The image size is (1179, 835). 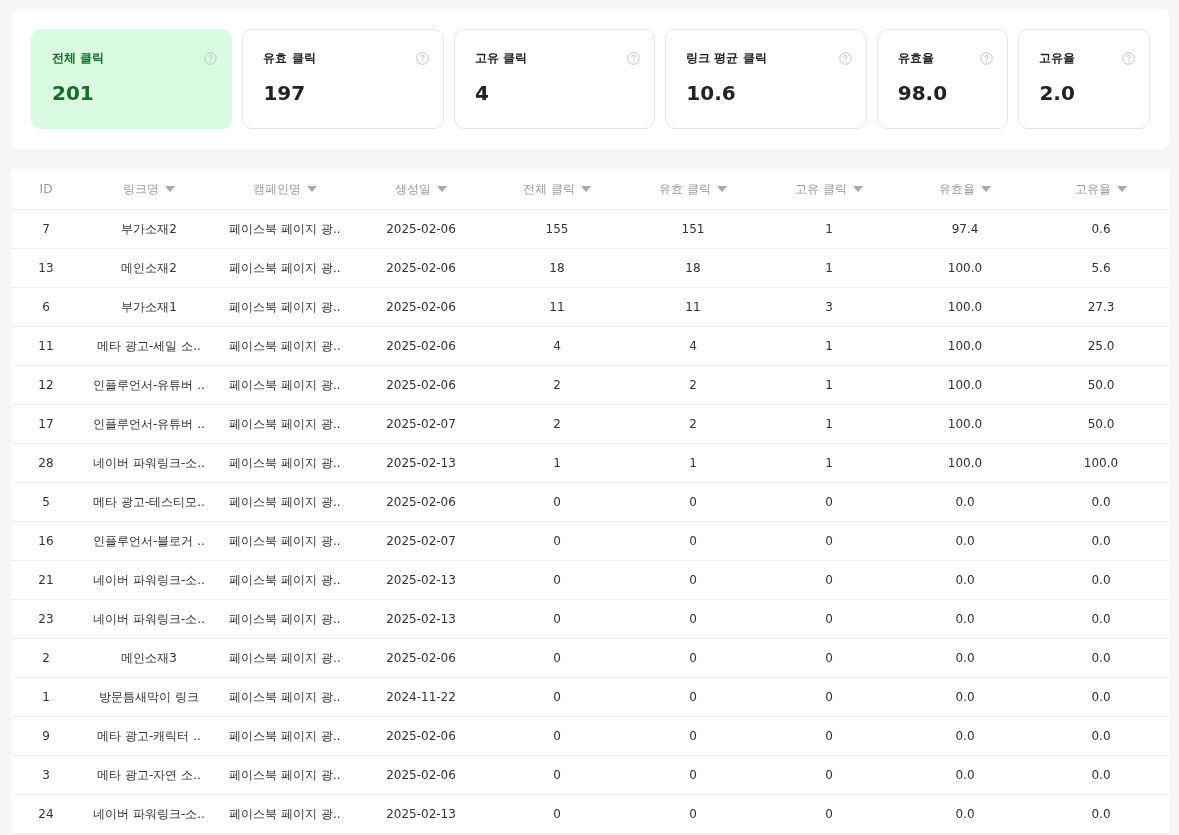 I want to click on table-cell: 네이버 파워링크-소.., so click(x=149, y=580).